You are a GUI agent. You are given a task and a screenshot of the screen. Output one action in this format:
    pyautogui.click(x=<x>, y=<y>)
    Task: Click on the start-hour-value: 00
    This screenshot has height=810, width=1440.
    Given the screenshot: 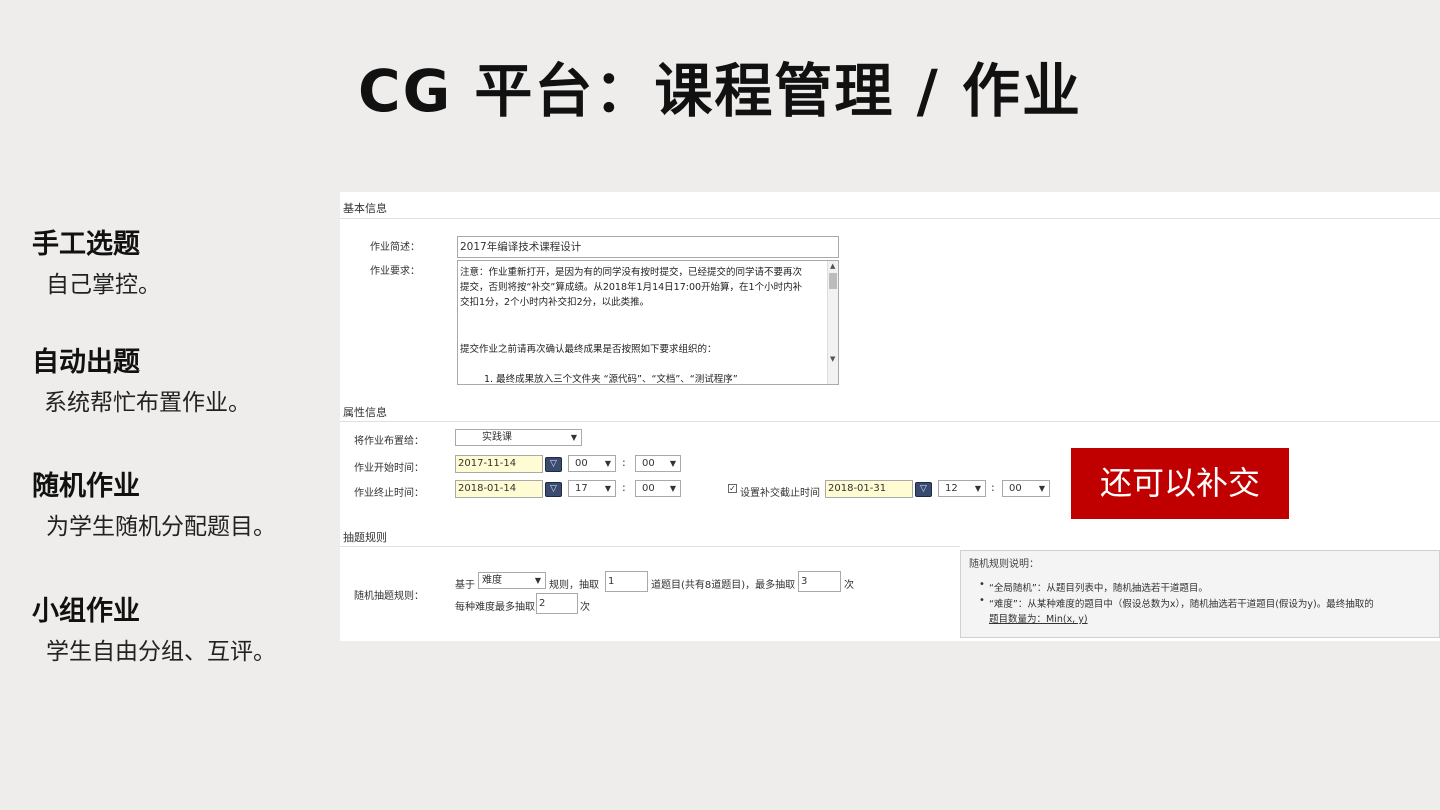 What is the action you would take?
    pyautogui.click(x=581, y=463)
    